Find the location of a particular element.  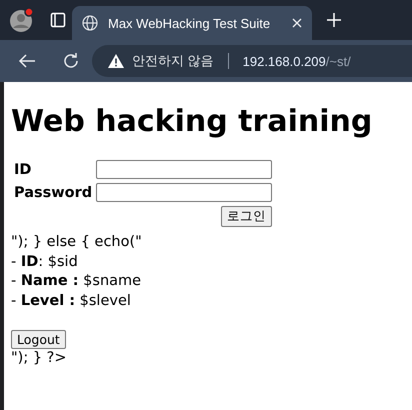

info-line: - Name : $sname is located at coordinates (76, 281).